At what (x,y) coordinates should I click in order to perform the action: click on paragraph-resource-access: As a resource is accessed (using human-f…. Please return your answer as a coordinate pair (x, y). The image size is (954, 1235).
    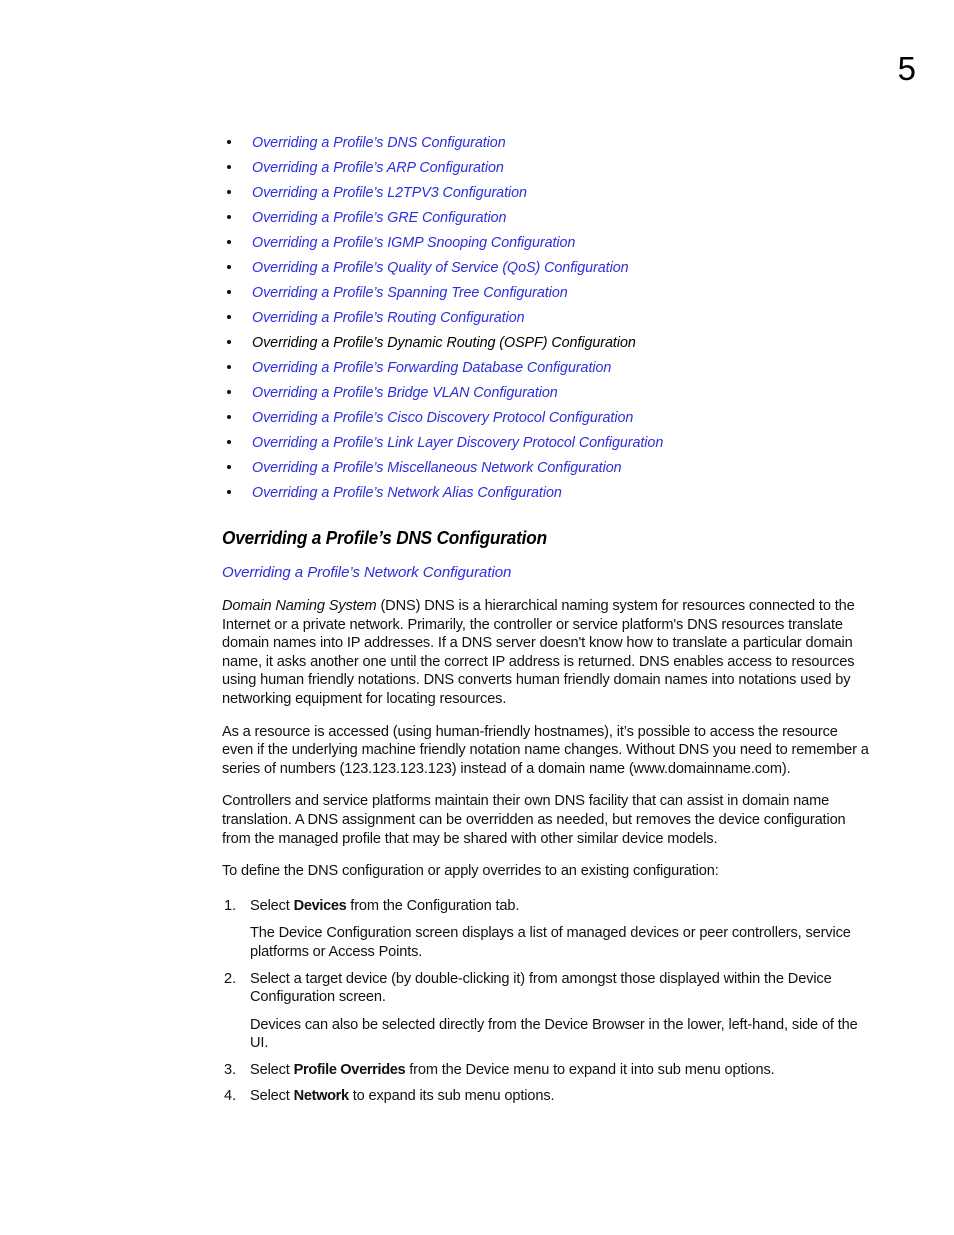
    Looking at the image, I should click on (545, 750).